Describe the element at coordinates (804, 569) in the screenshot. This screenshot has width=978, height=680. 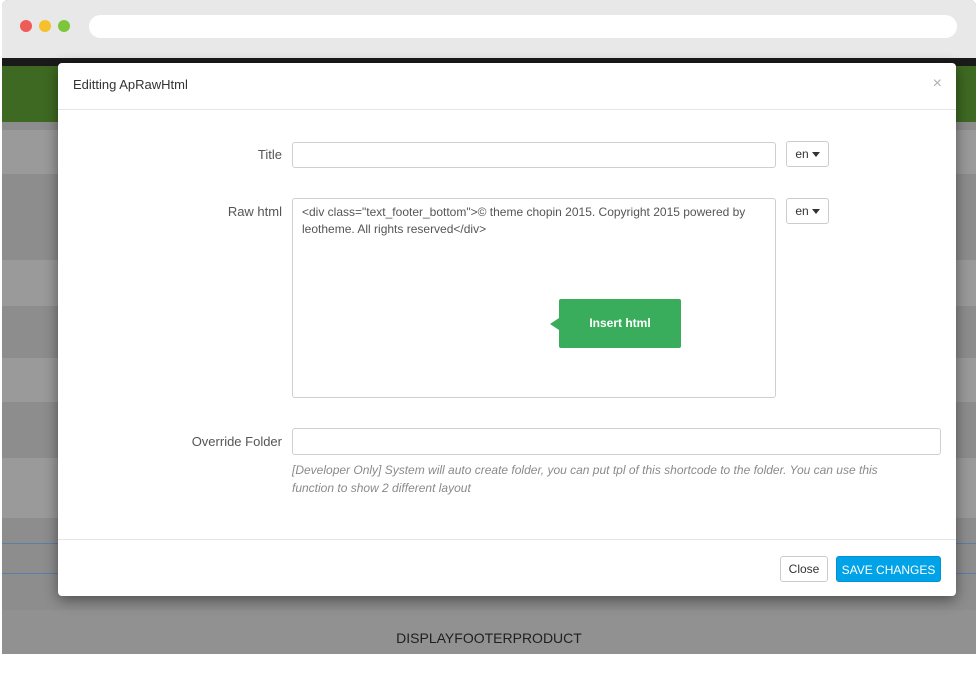
I see `close-button: Close` at that location.